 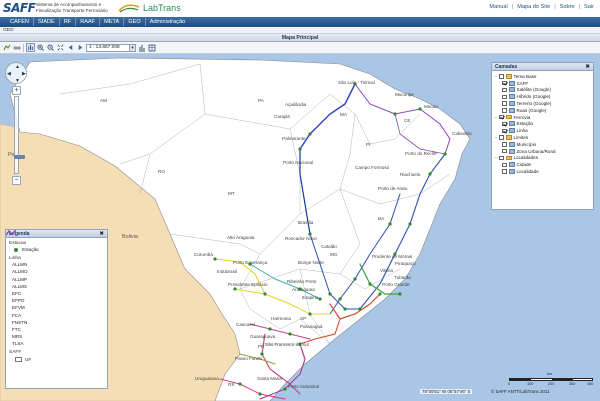 What do you see at coordinates (542, 103) in the screenshot?
I see `layer-item-terreno: Terreno (Google)` at bounding box center [542, 103].